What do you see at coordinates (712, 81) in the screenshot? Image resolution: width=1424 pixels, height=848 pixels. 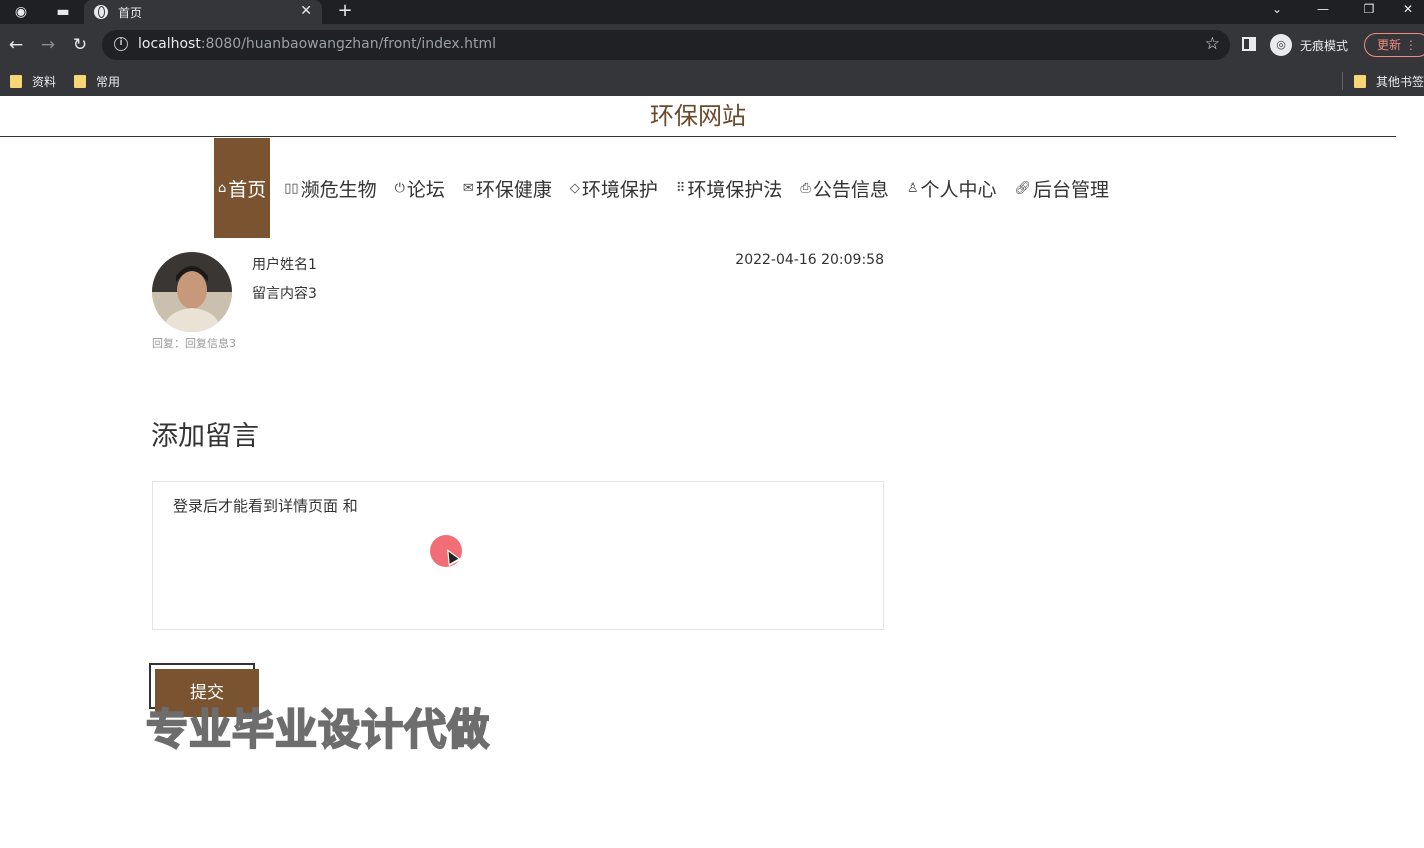 I see `bookmarks-bar: 资料 常用 其他书签` at bounding box center [712, 81].